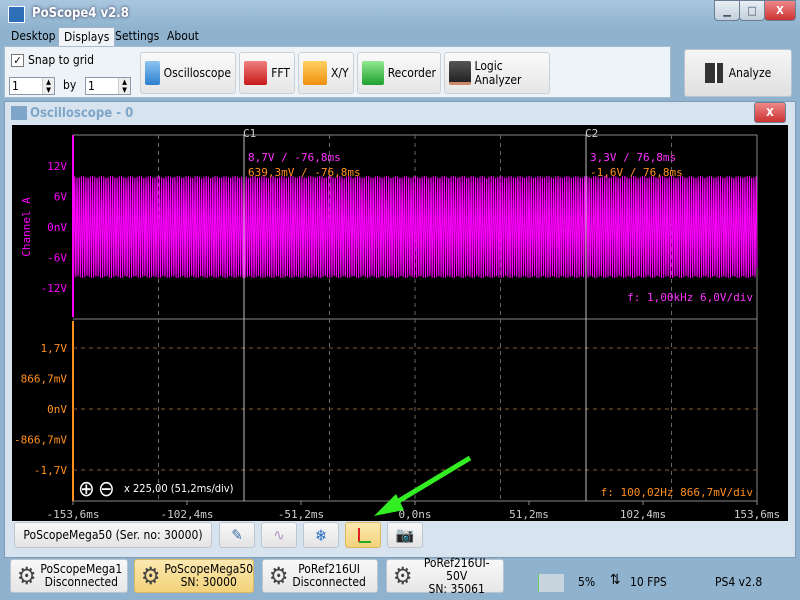 The image size is (800, 600). What do you see at coordinates (57, 258) in the screenshot?
I see `y-tick-label: -6V` at bounding box center [57, 258].